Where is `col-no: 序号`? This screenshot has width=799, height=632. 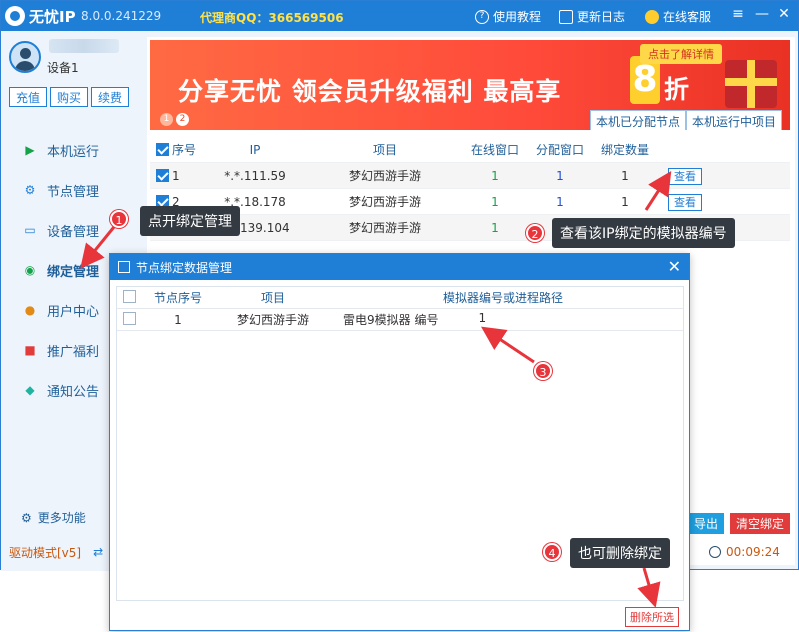
col-no: 序号 is located at coordinates (184, 150).